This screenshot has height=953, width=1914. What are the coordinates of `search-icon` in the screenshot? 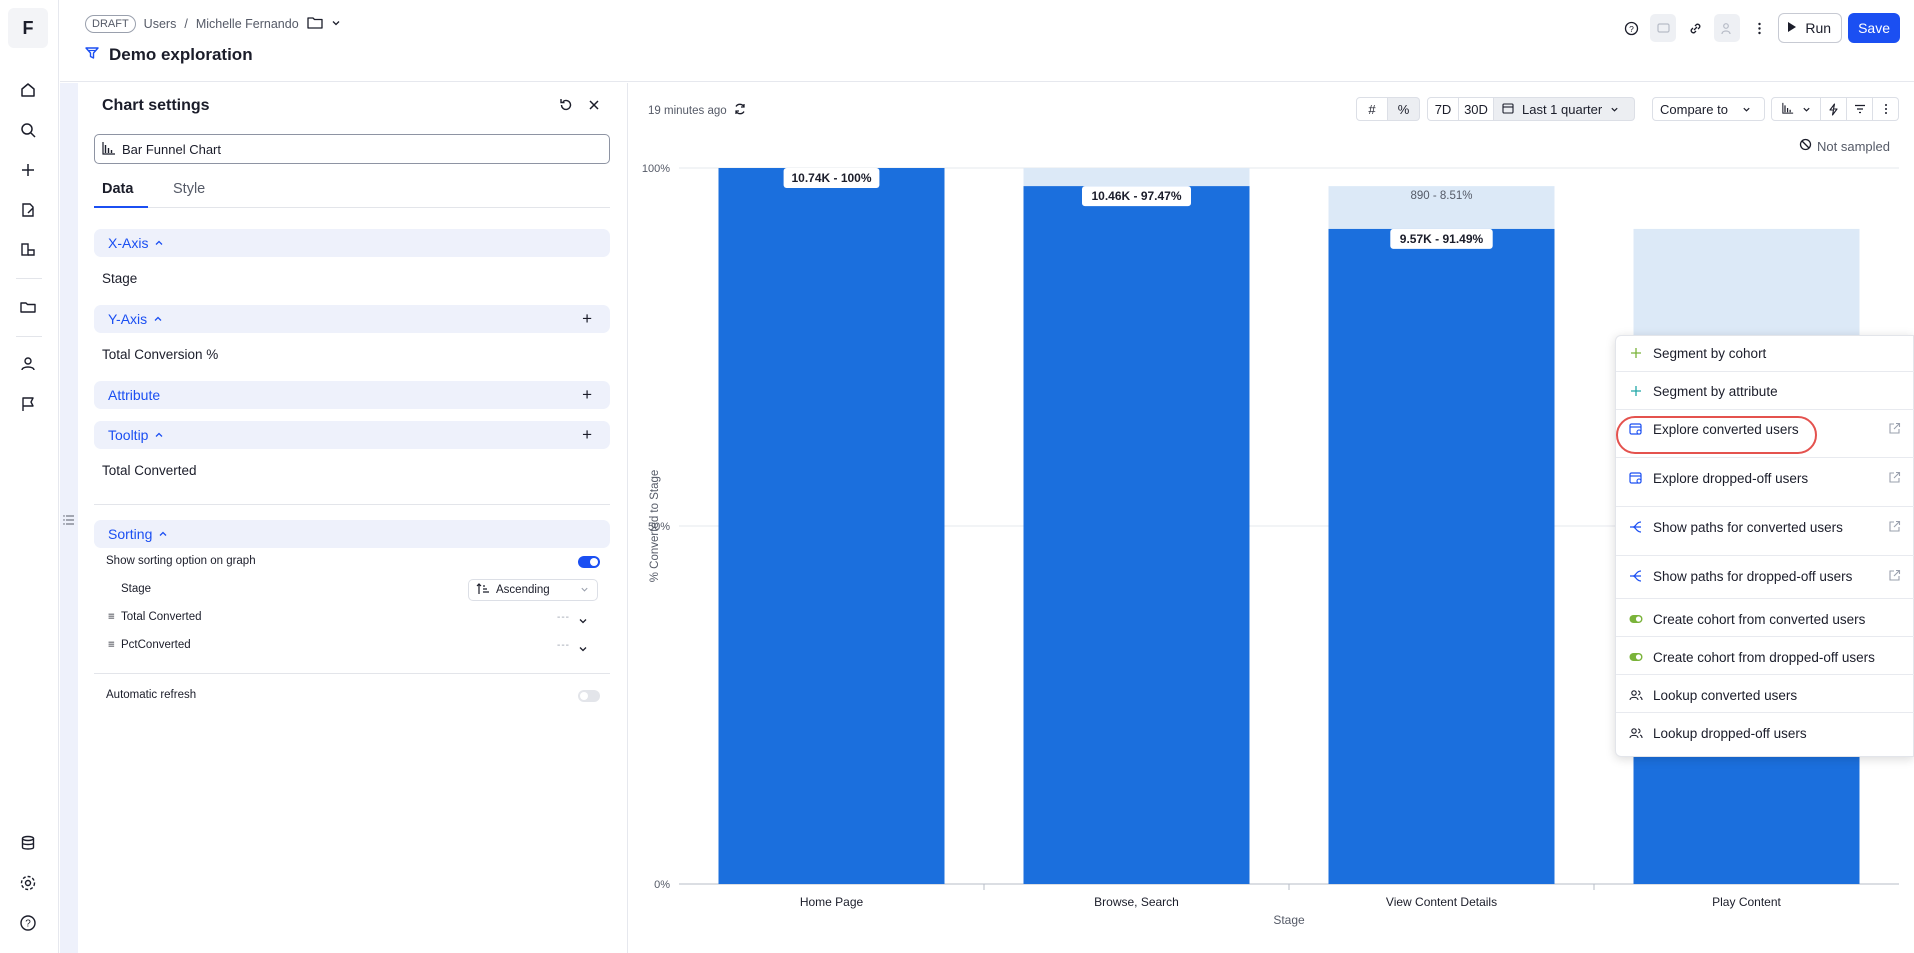 It's located at (28, 130).